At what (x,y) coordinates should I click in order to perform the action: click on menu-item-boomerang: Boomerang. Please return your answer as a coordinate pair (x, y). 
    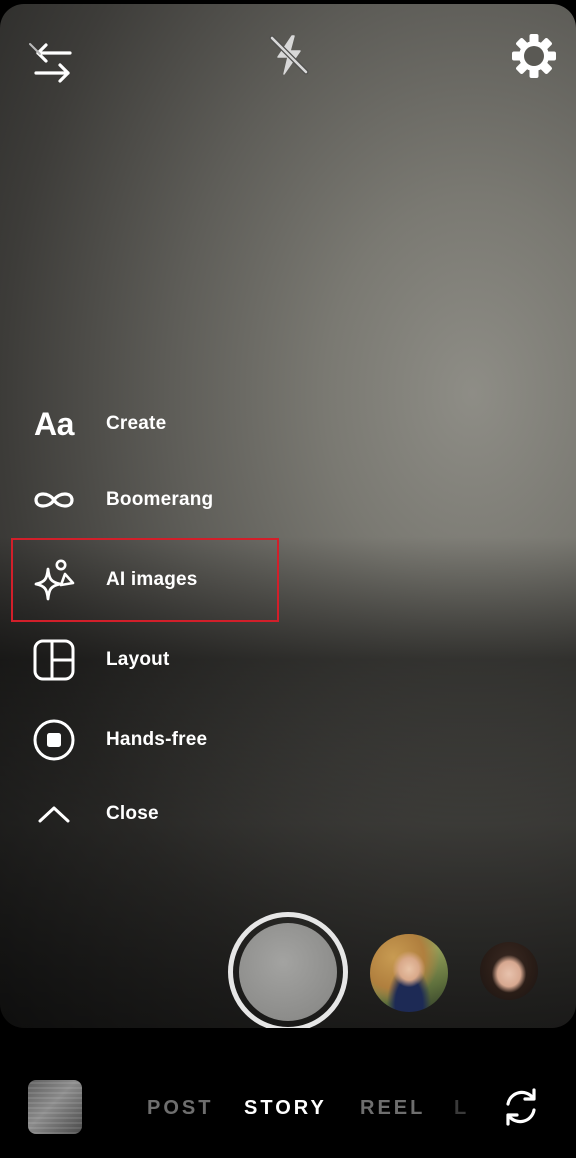
    Looking at the image, I should click on (145, 500).